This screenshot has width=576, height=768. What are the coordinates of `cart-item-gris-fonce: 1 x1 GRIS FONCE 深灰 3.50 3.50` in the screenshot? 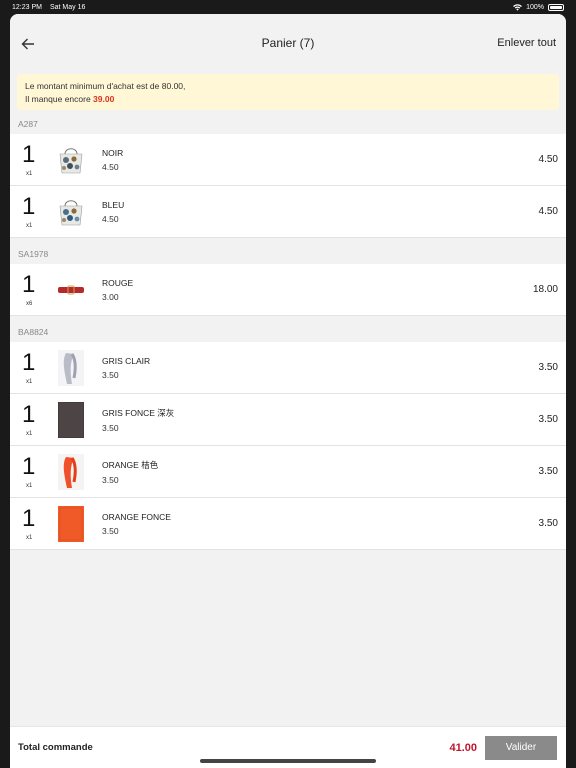 It's located at (288, 420).